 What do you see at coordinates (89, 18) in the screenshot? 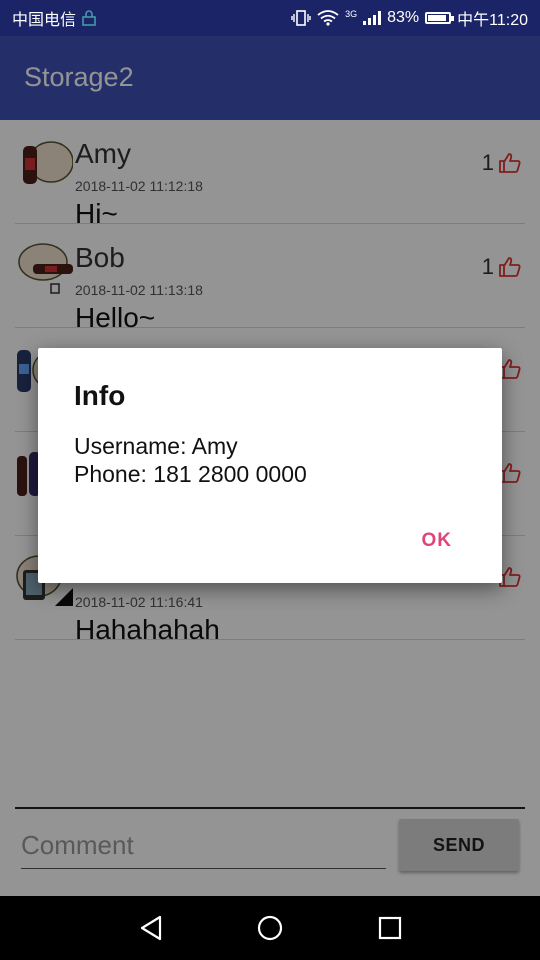
I see `lock-icon` at bounding box center [89, 18].